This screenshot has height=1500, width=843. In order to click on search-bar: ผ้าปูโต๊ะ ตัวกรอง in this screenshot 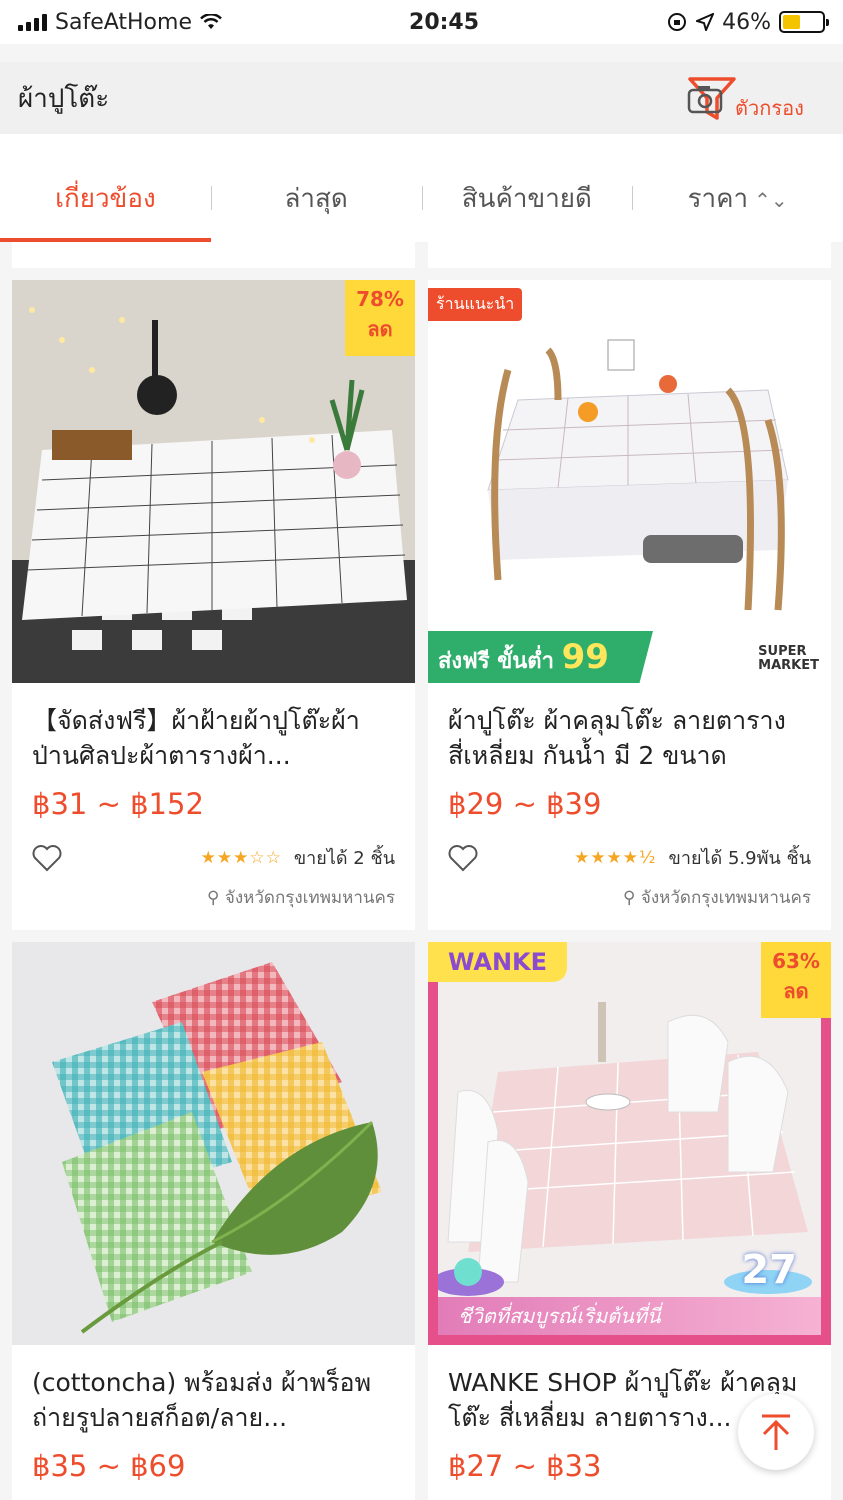, I will do `click(421, 98)`.